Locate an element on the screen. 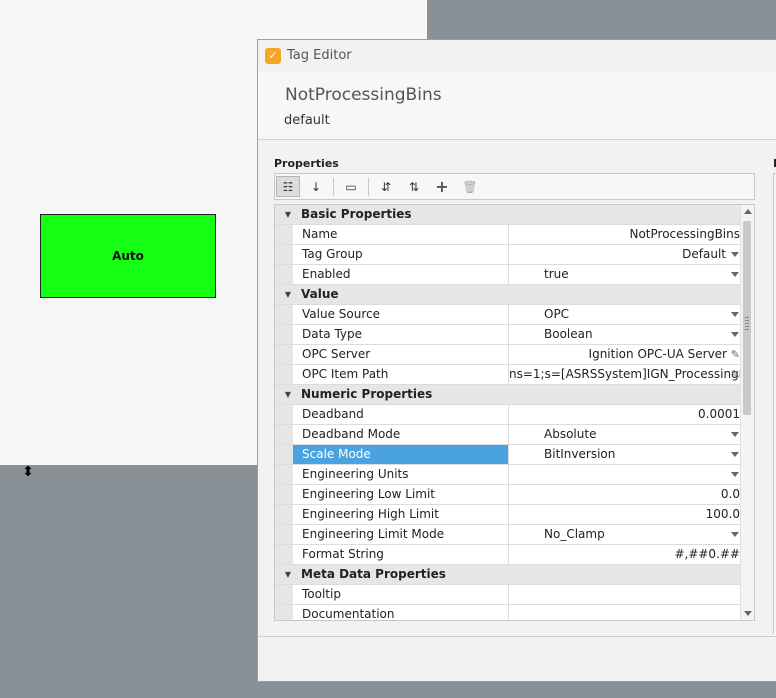  property-name: Deadband is located at coordinates (401, 414).